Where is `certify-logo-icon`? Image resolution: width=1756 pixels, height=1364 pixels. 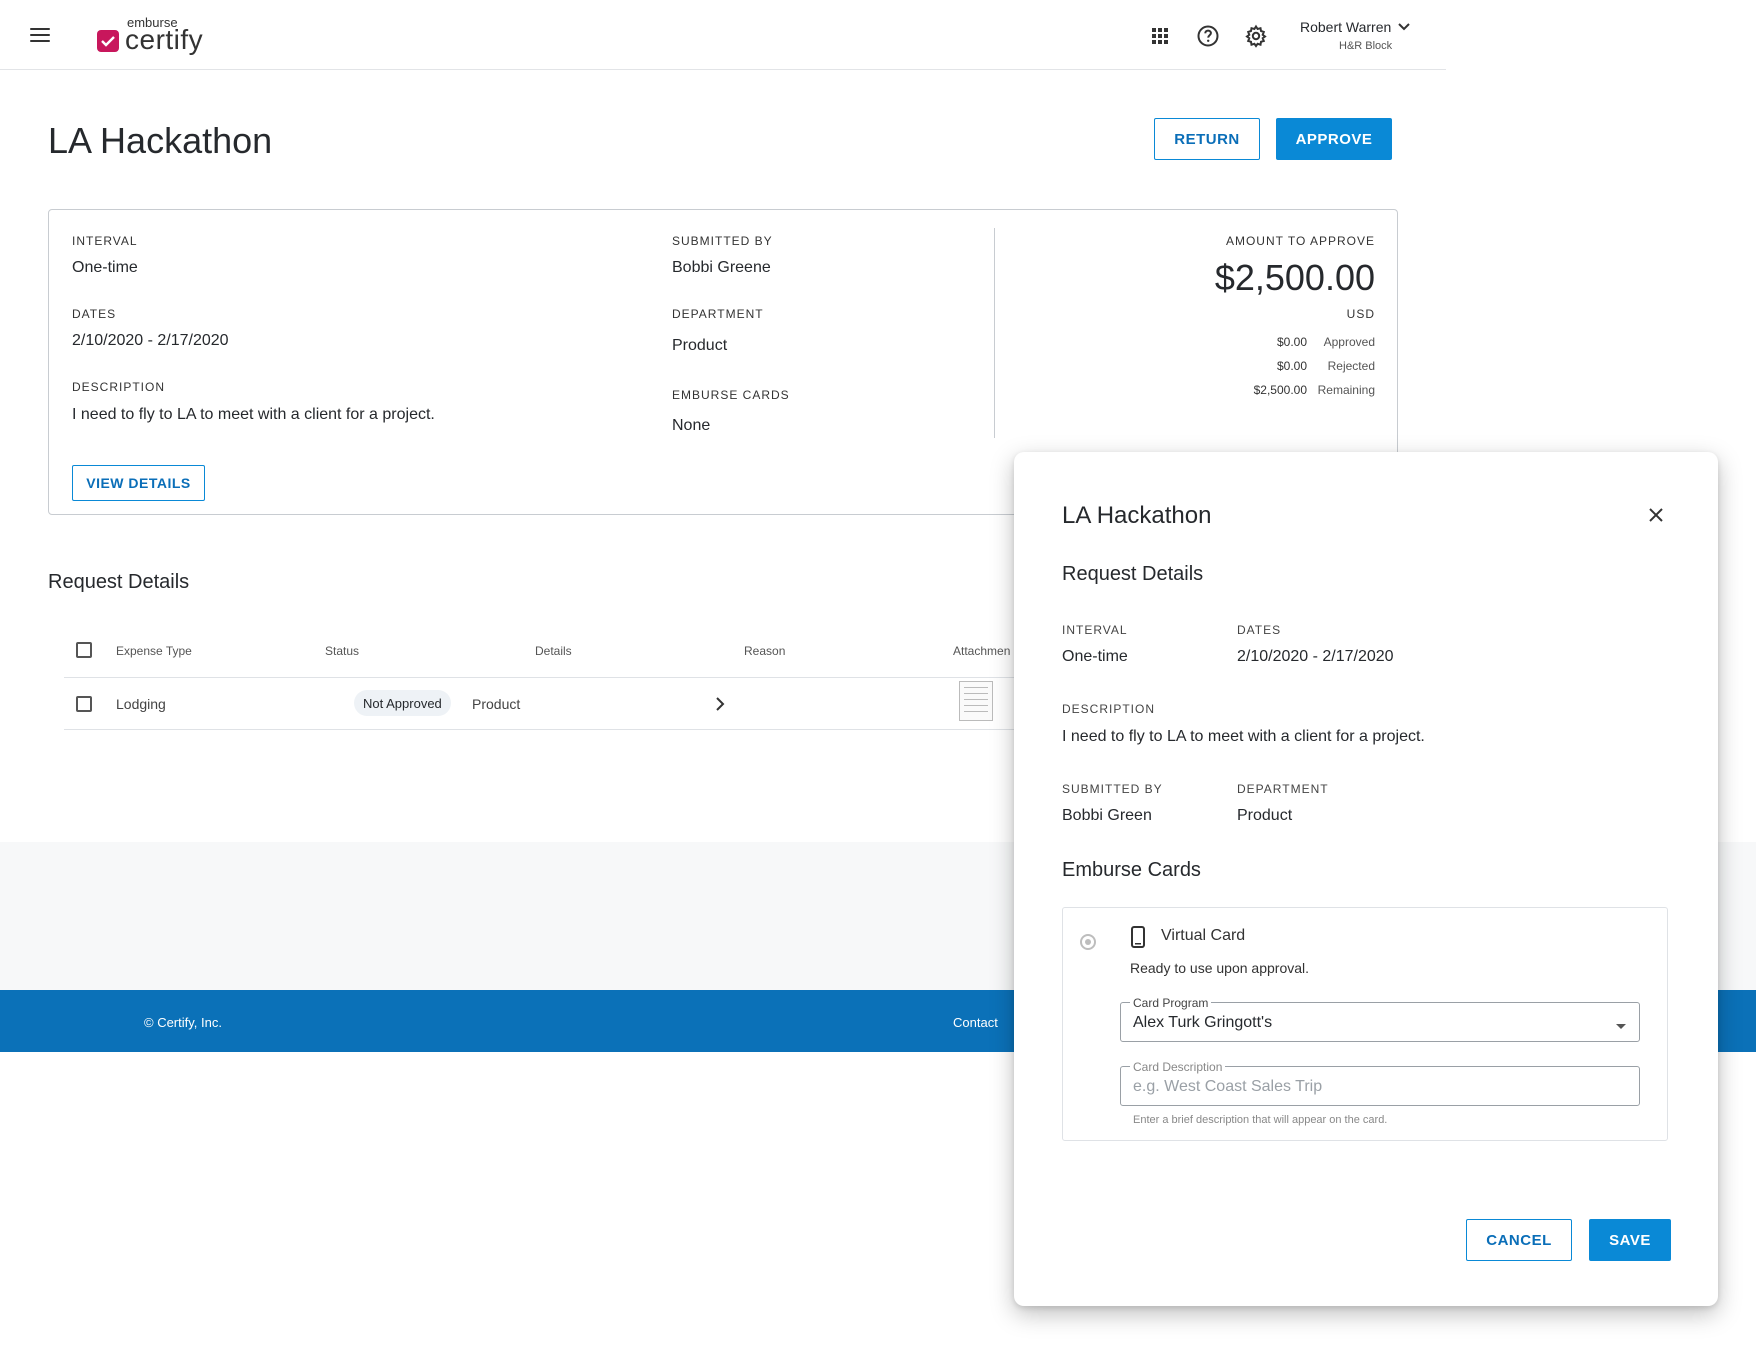
certify-logo-icon is located at coordinates (108, 41).